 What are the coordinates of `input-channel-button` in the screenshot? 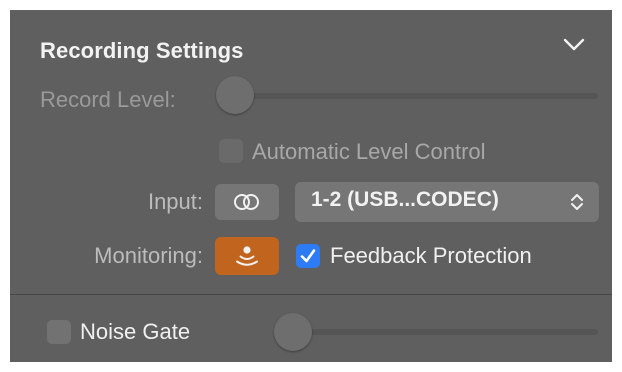 It's located at (247, 202).